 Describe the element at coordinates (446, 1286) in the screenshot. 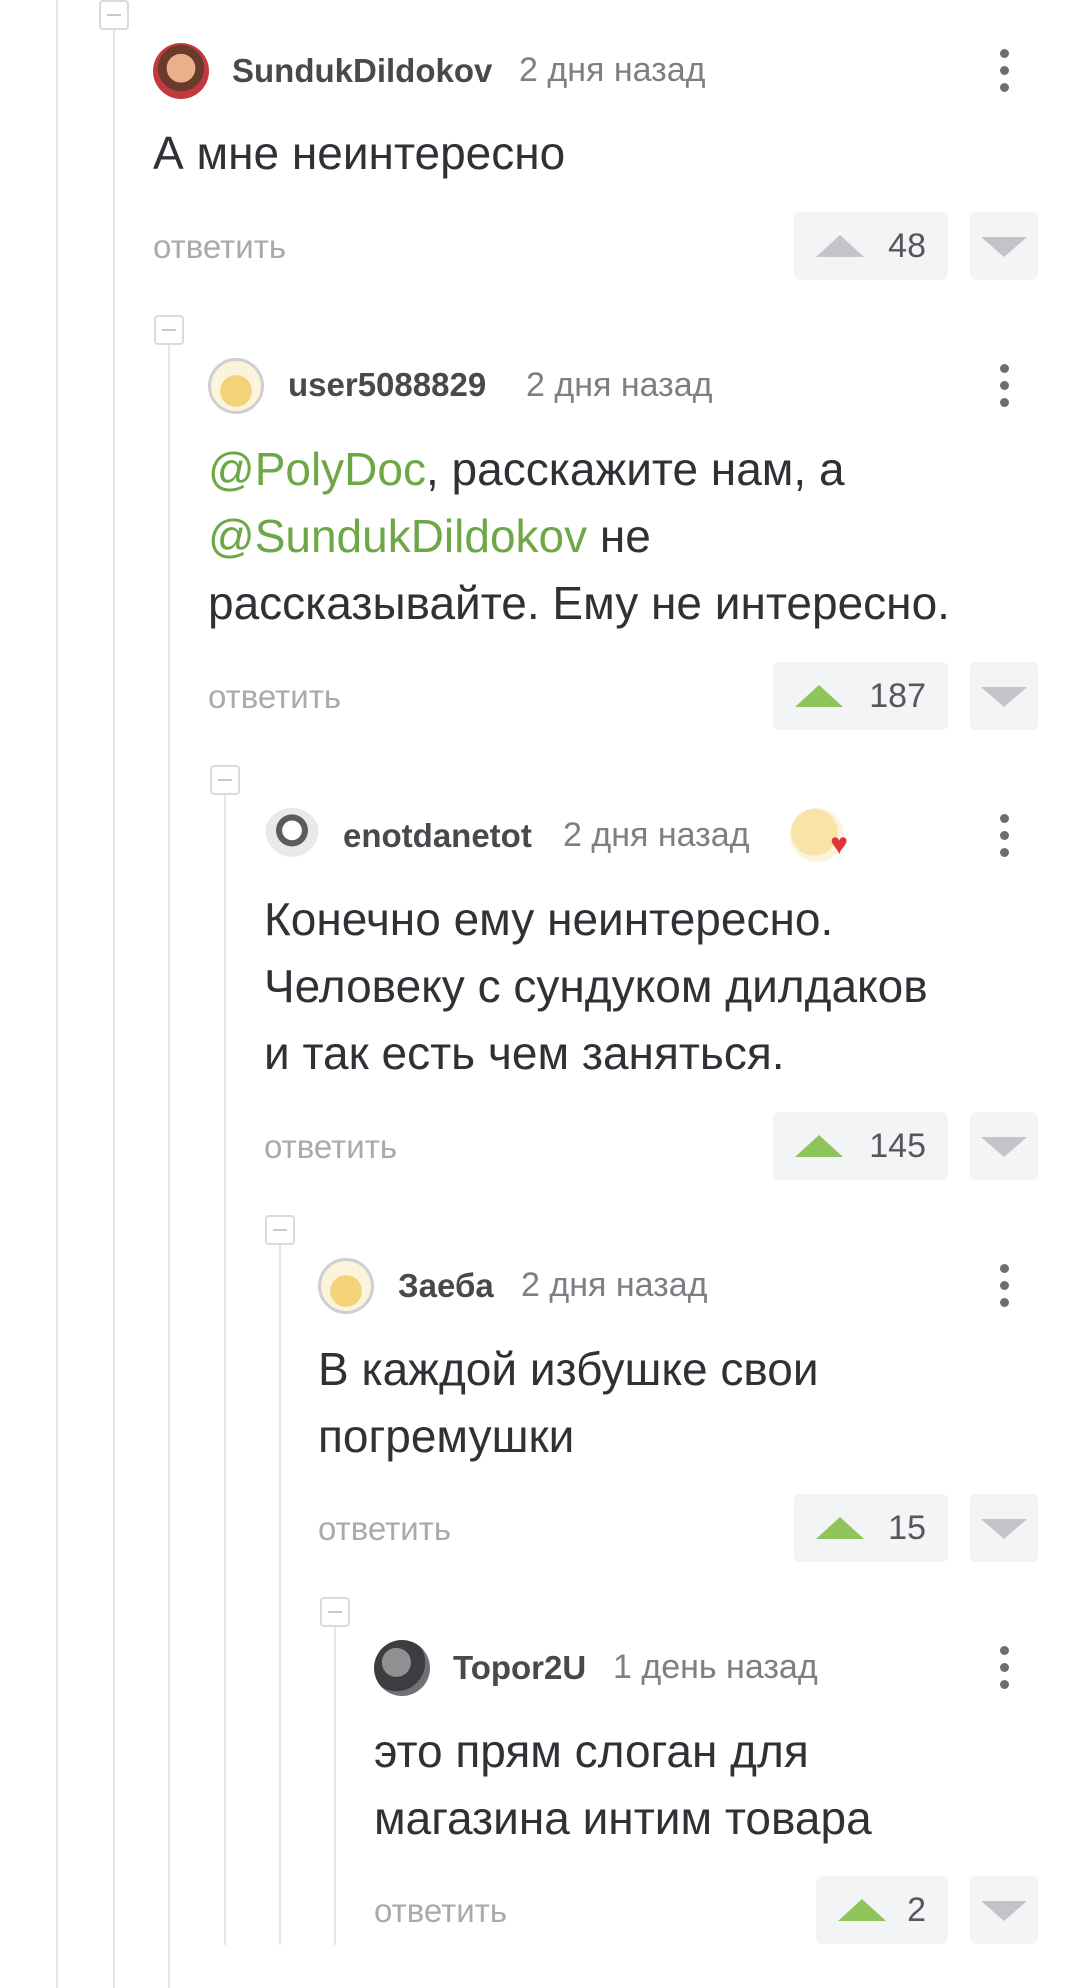

I see `comment-username: Заеба` at that location.